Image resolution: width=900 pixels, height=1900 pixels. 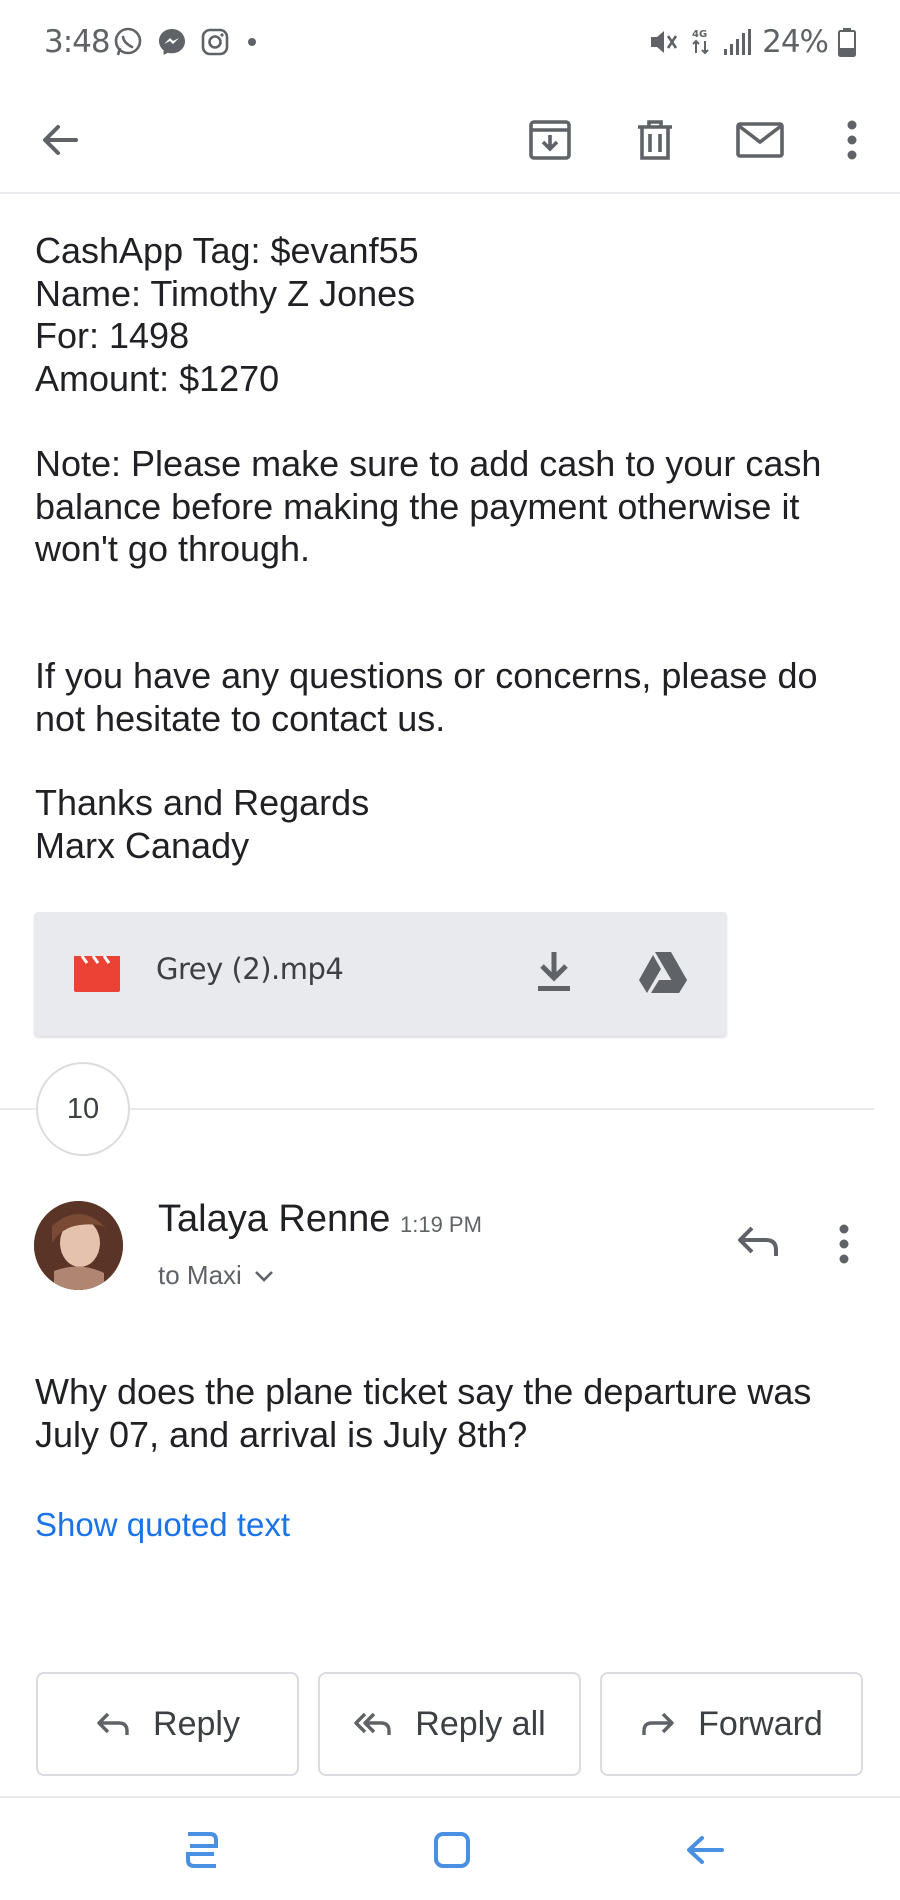 I want to click on svg-text: 4G, so click(x=699, y=34).